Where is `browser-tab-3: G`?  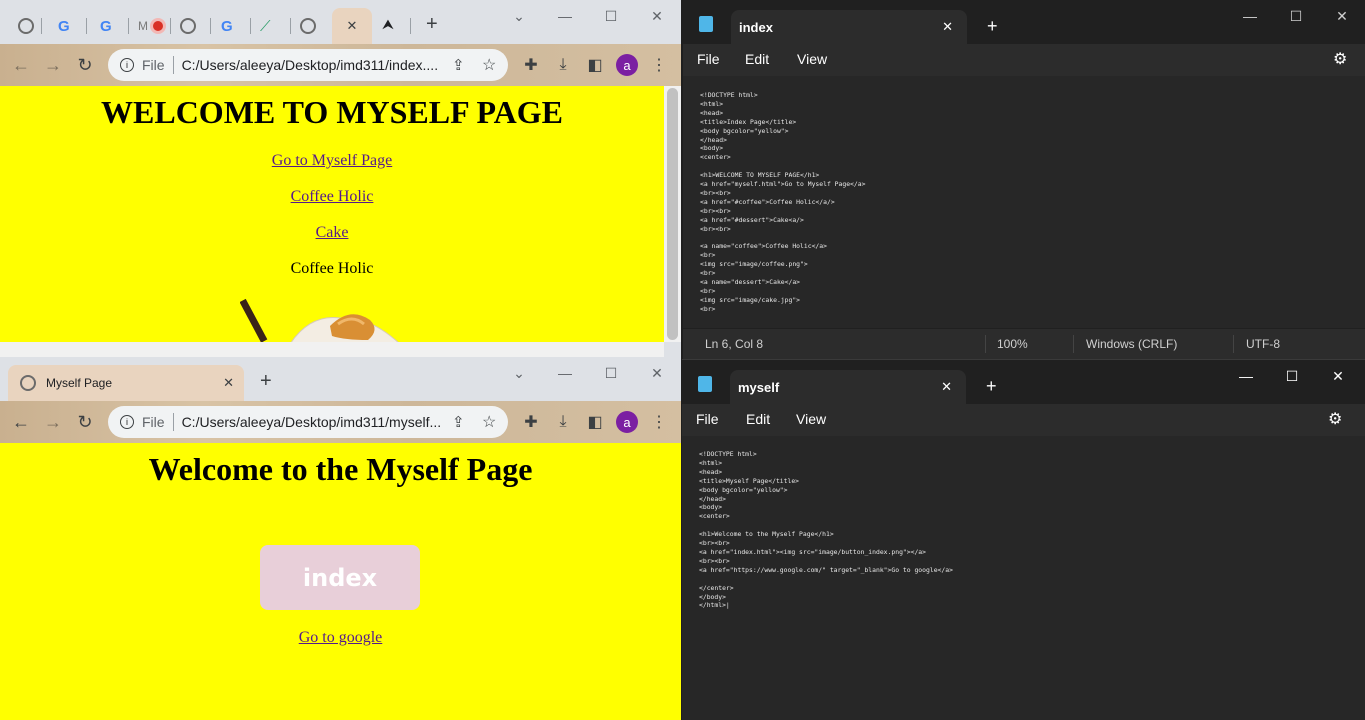 browser-tab-3: G is located at coordinates (110, 26).